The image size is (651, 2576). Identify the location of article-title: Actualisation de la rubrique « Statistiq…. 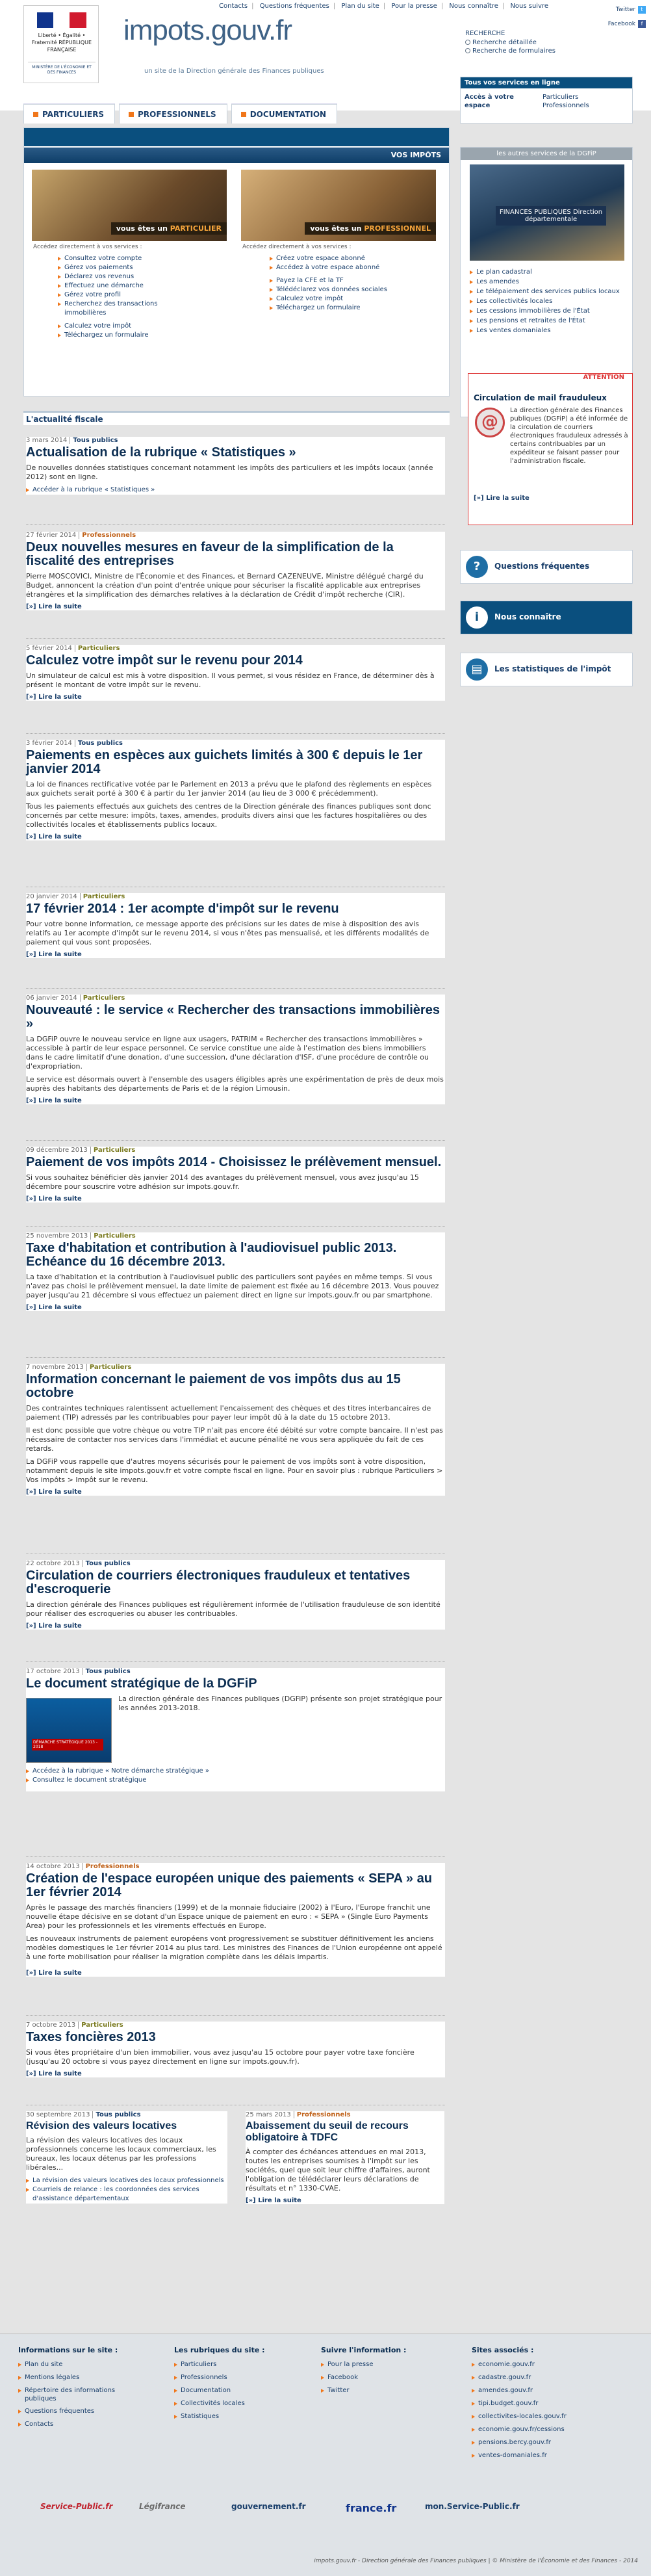
(235, 453).